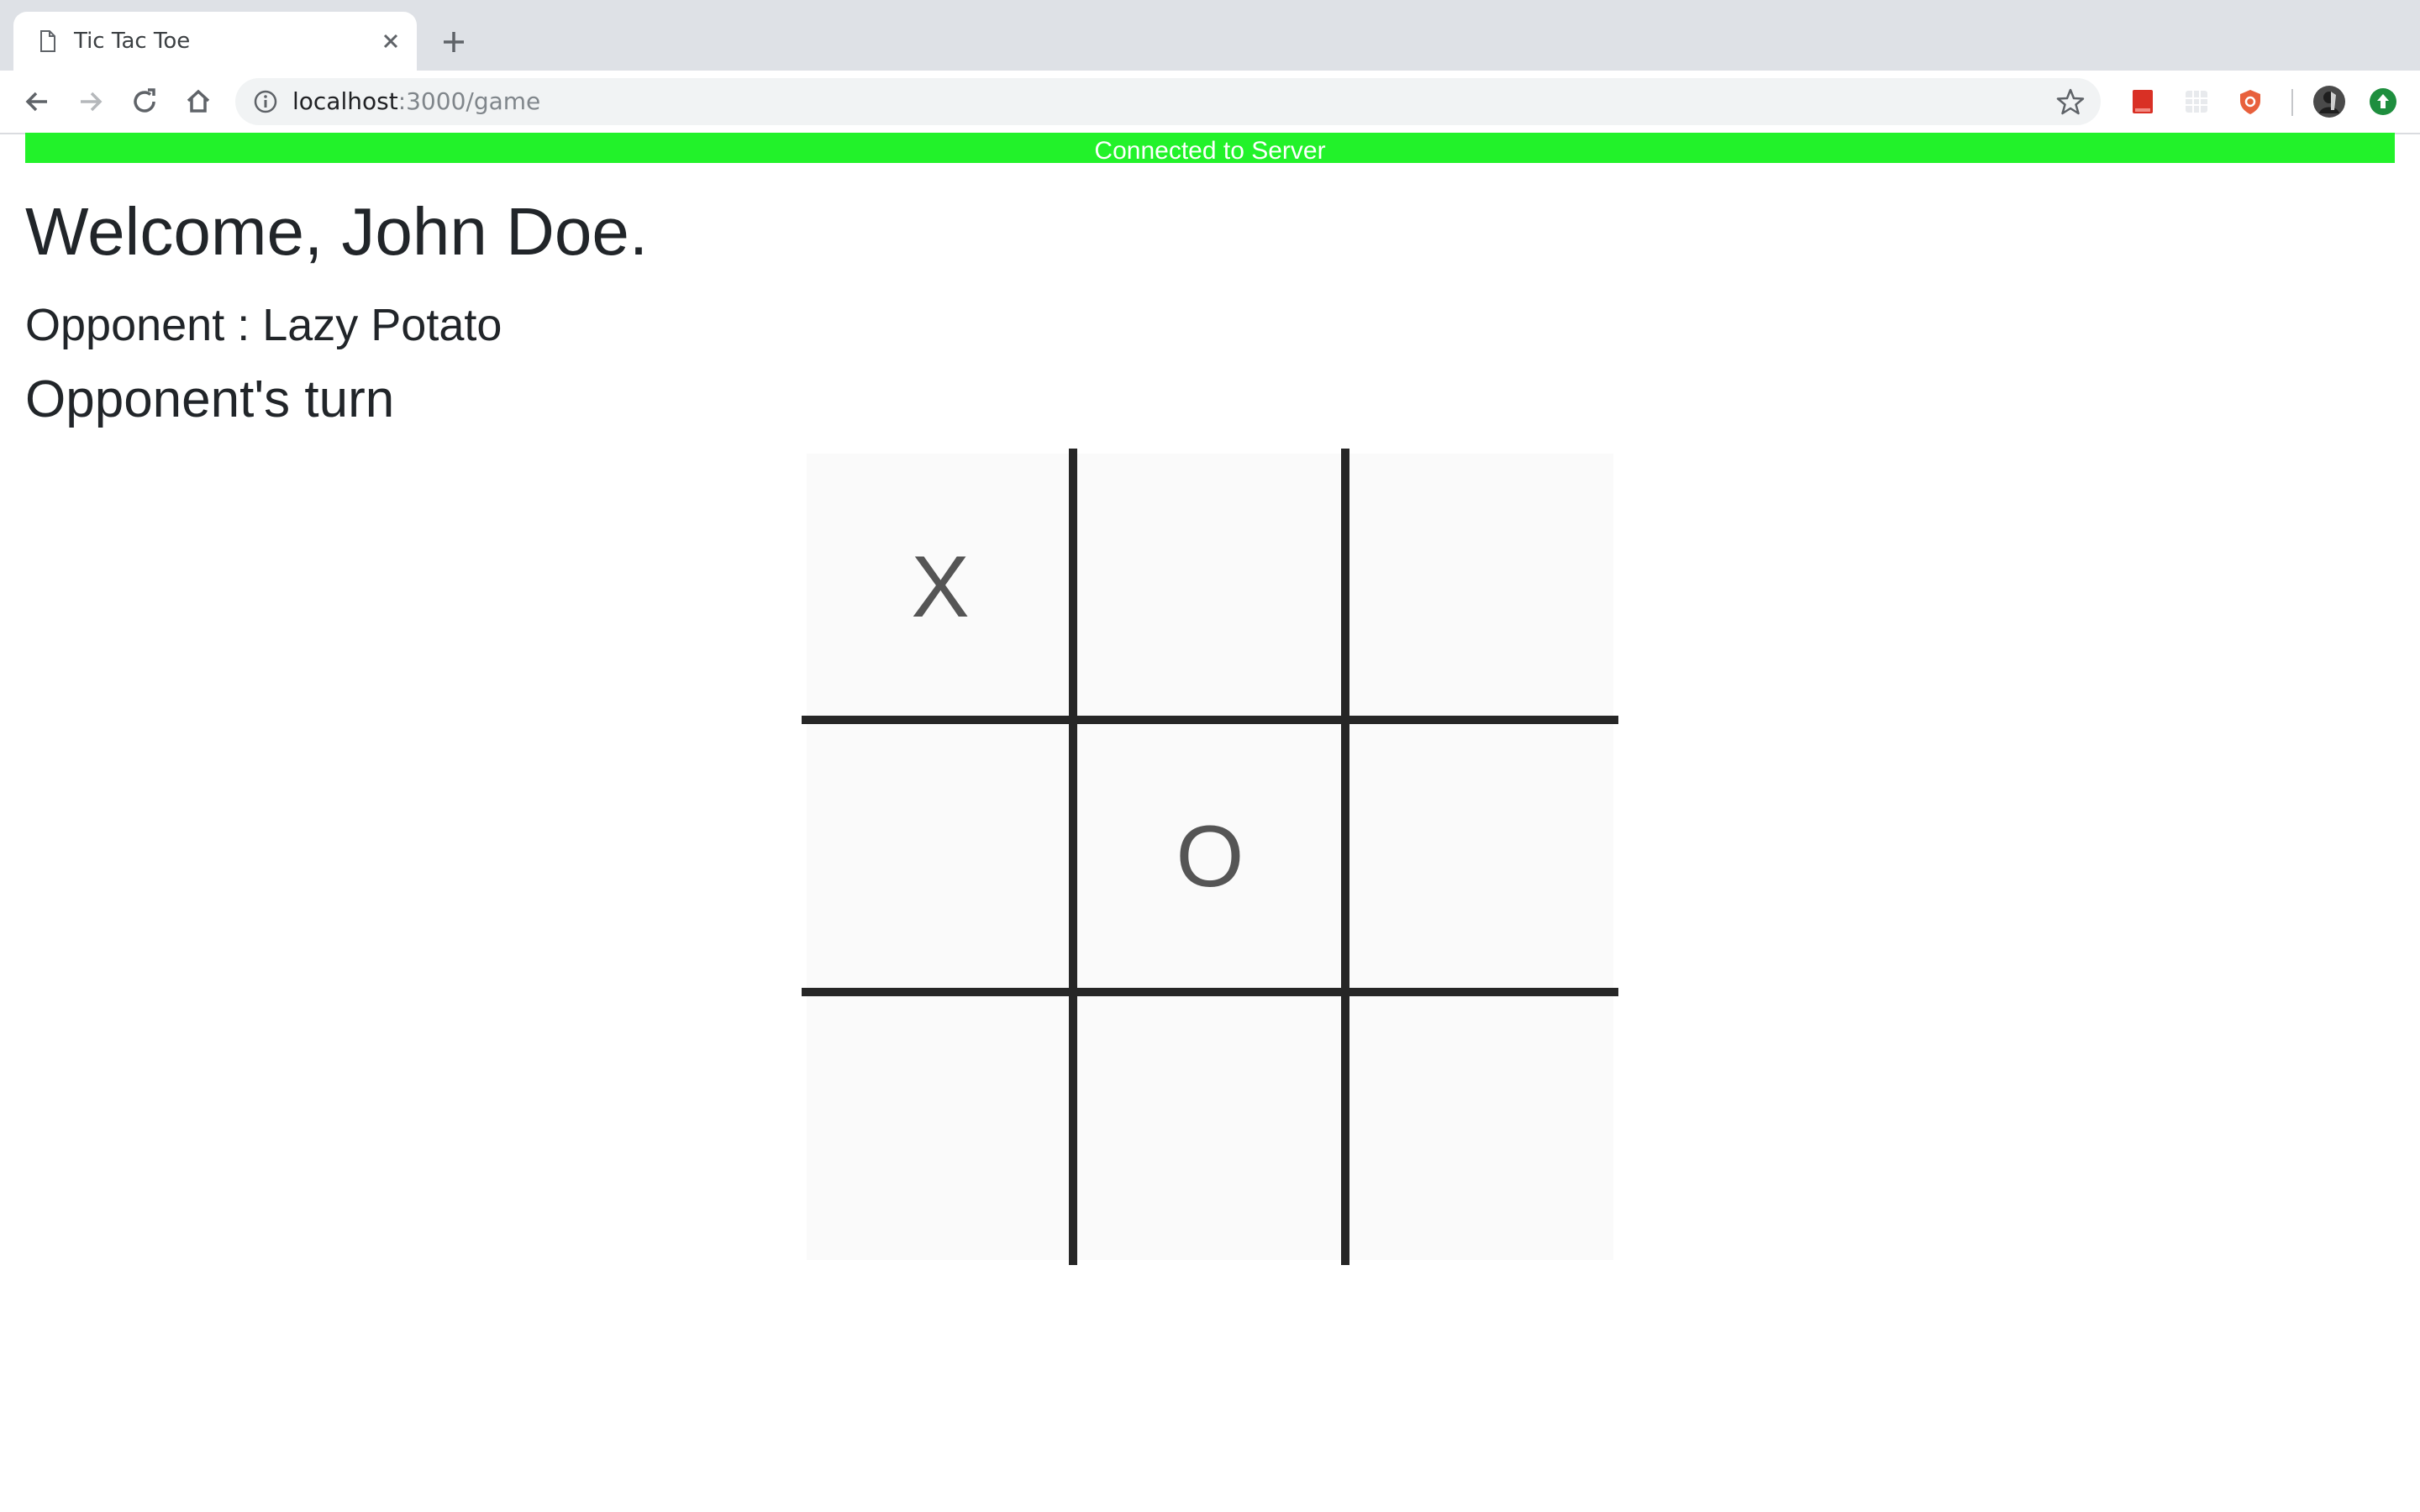 The height and width of the screenshot is (1512, 2420). Describe the element at coordinates (469, 101) in the screenshot. I see `url-path: :3000/game` at that location.